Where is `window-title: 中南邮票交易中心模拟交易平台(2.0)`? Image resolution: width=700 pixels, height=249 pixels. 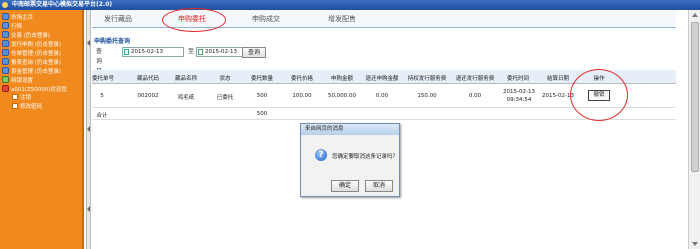 window-title: 中南邮票交易中心模拟交易平台(2.0) is located at coordinates (62, 4).